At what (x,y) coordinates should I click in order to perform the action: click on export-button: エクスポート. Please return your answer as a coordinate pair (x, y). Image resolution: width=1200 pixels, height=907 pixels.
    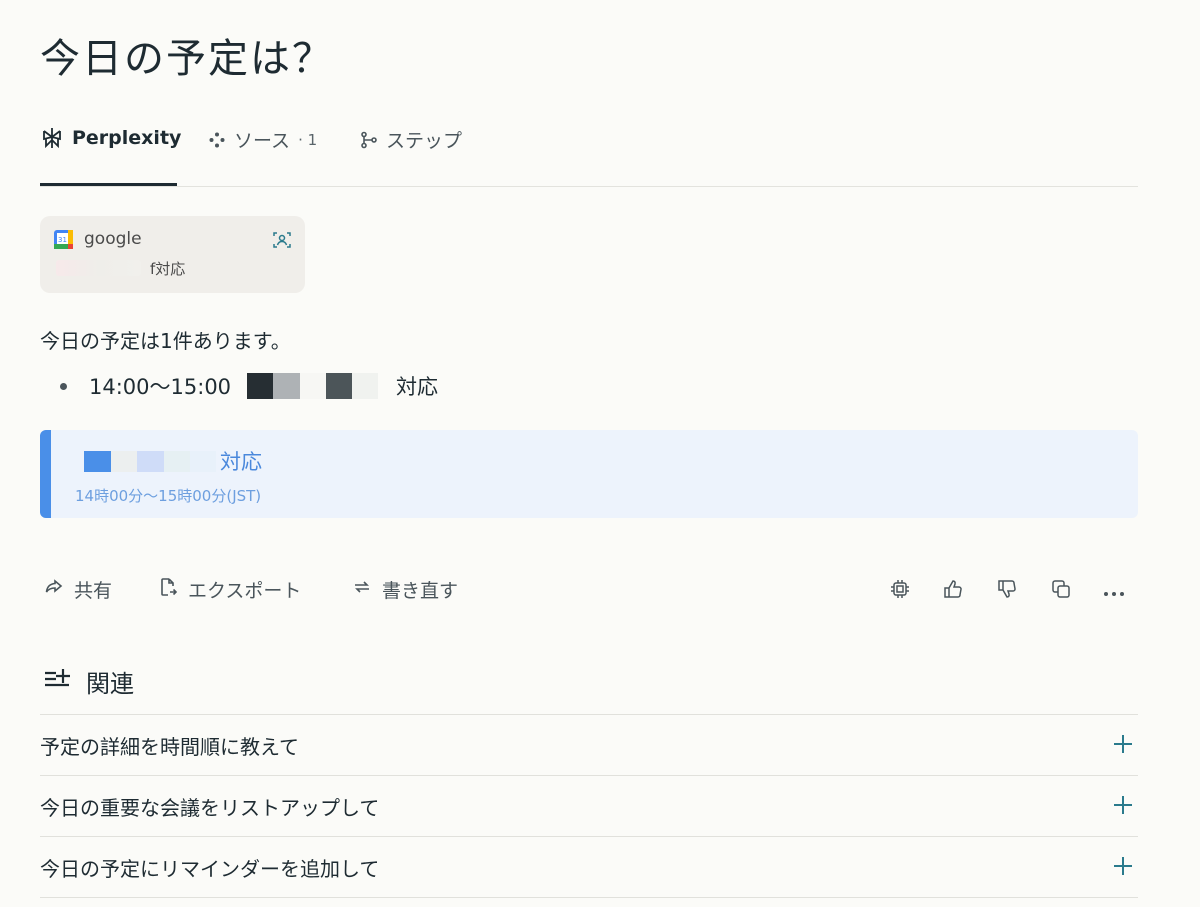
    Looking at the image, I should click on (229, 589).